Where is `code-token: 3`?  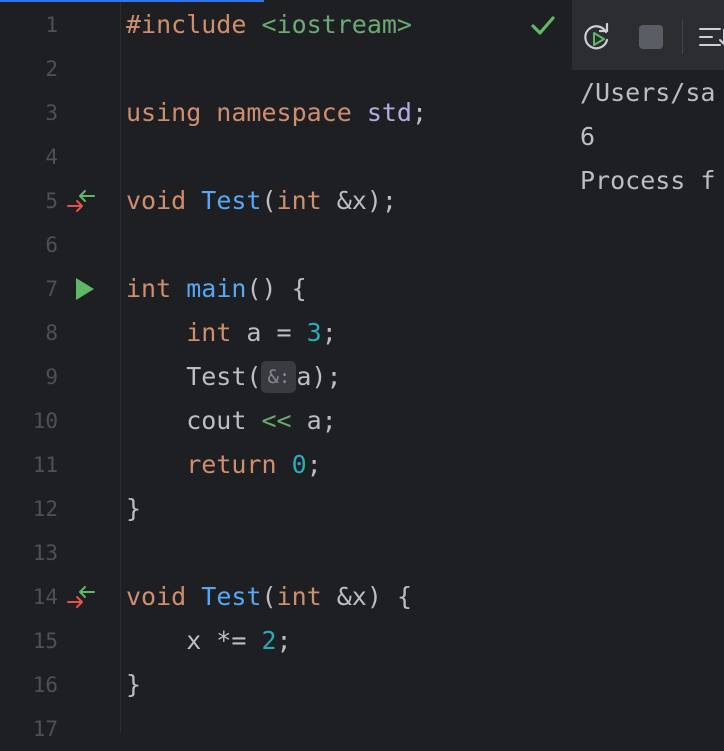 code-token: 3 is located at coordinates (314, 332).